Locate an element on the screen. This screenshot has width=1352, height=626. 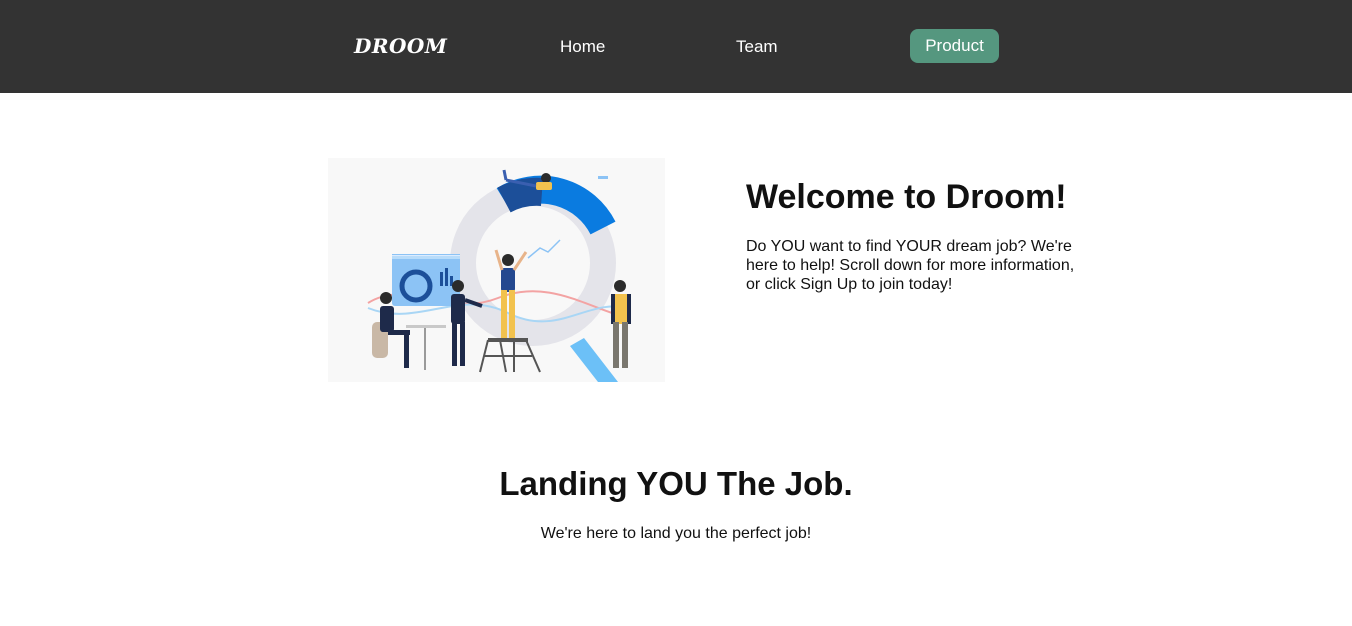
nav-product-button: Product is located at coordinates (954, 46).